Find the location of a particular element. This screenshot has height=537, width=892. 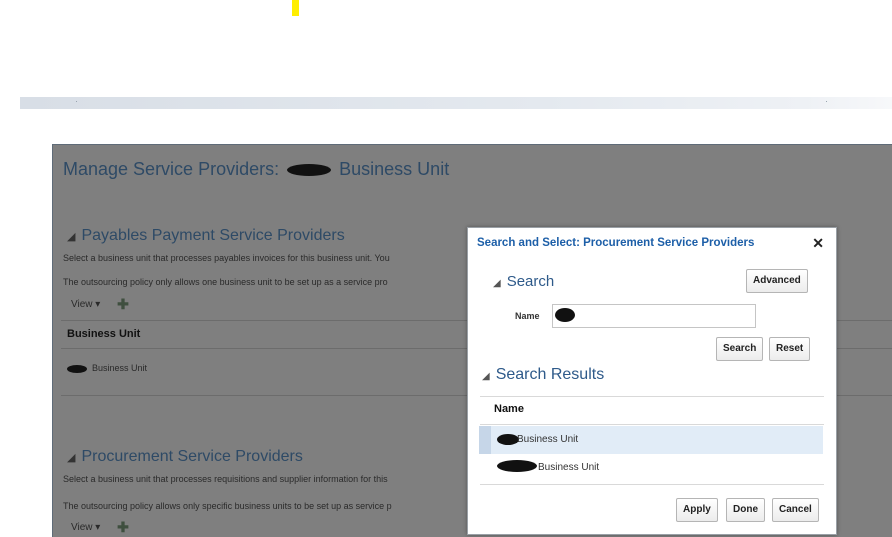

done-button: Done is located at coordinates (745, 510).